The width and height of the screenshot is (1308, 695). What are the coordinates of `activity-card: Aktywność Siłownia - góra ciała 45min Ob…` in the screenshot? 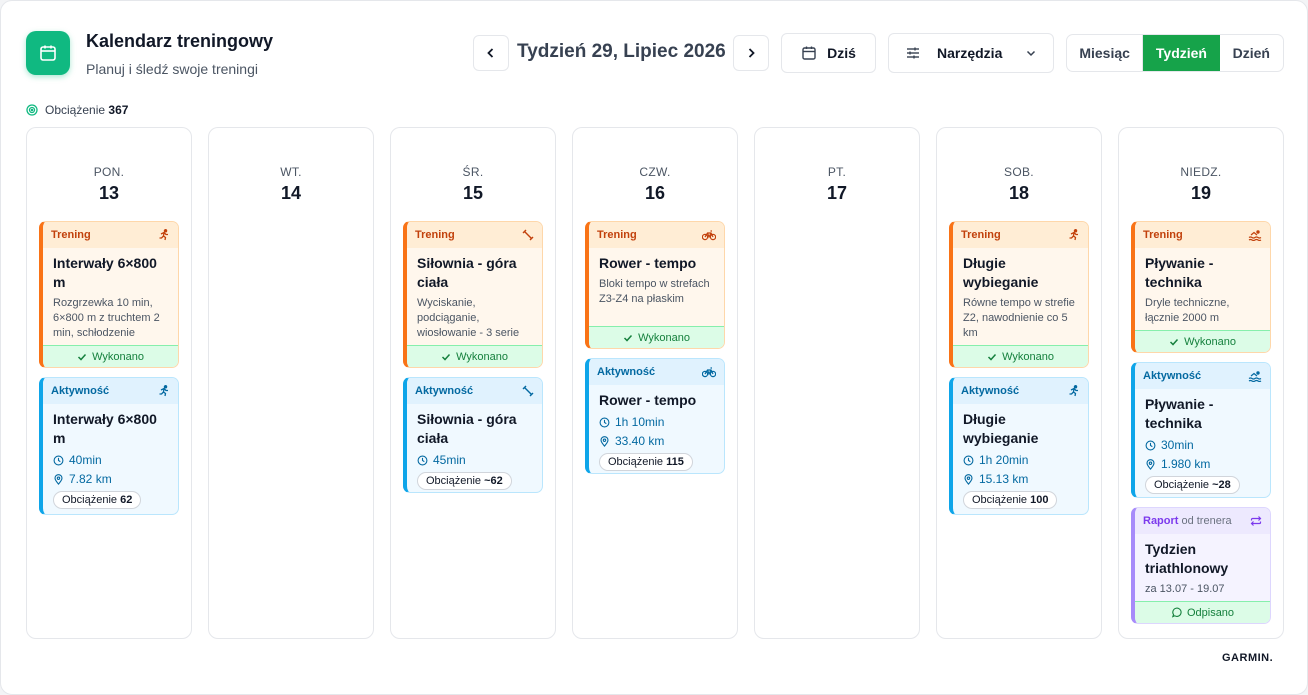 It's located at (473, 435).